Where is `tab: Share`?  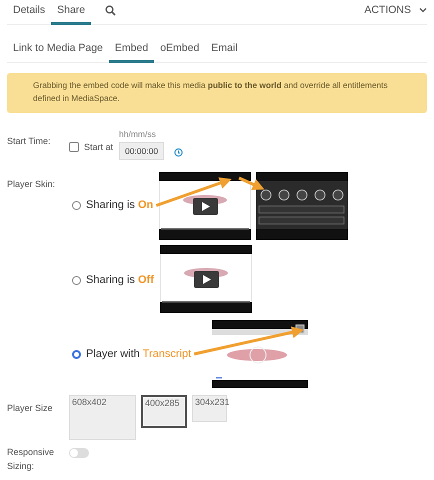
tab: Share is located at coordinates (71, 14).